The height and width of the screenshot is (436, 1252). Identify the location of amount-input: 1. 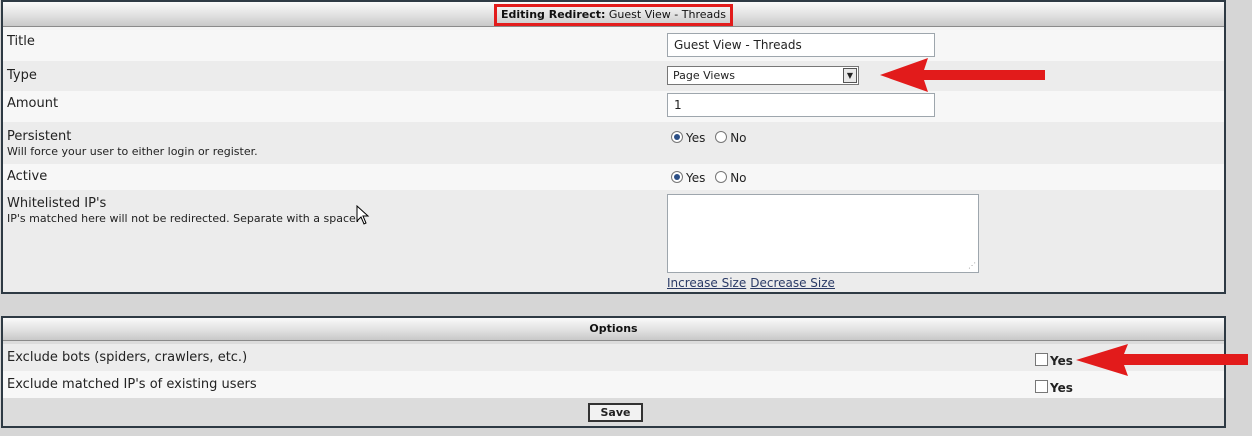
(801, 105).